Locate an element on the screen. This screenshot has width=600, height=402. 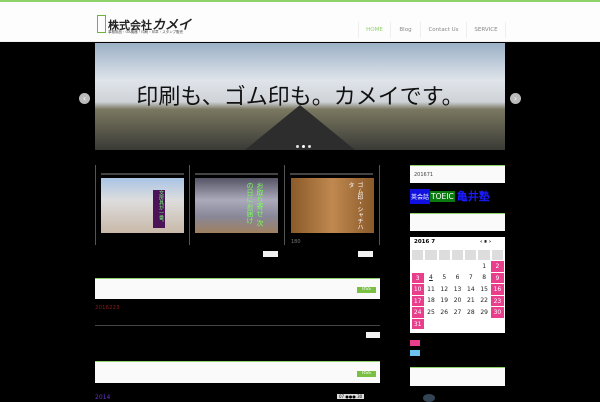
card-image-delivery: お取り寄せ 次の日にお届け is located at coordinates (236, 205).